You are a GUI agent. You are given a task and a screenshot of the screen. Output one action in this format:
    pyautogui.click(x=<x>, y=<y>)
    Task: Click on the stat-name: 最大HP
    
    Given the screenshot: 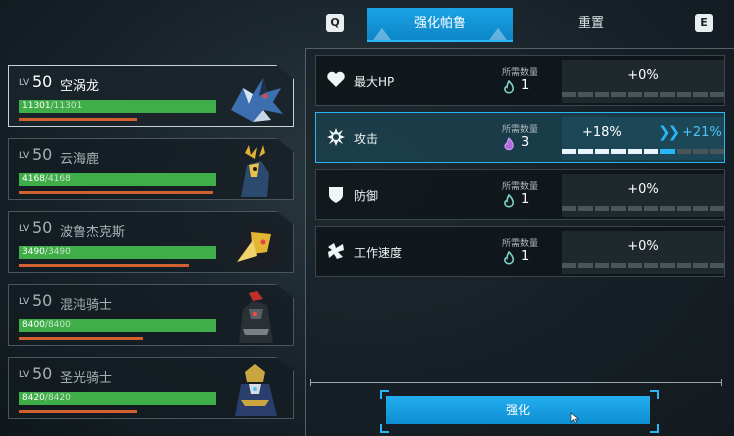 What is the action you would take?
    pyautogui.click(x=374, y=82)
    